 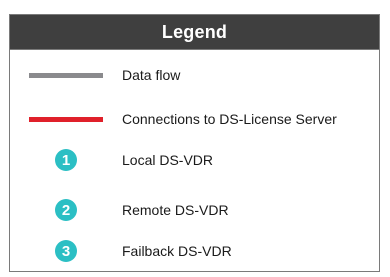 I want to click on local-vdr-label: Local DS-VDR, so click(x=168, y=160).